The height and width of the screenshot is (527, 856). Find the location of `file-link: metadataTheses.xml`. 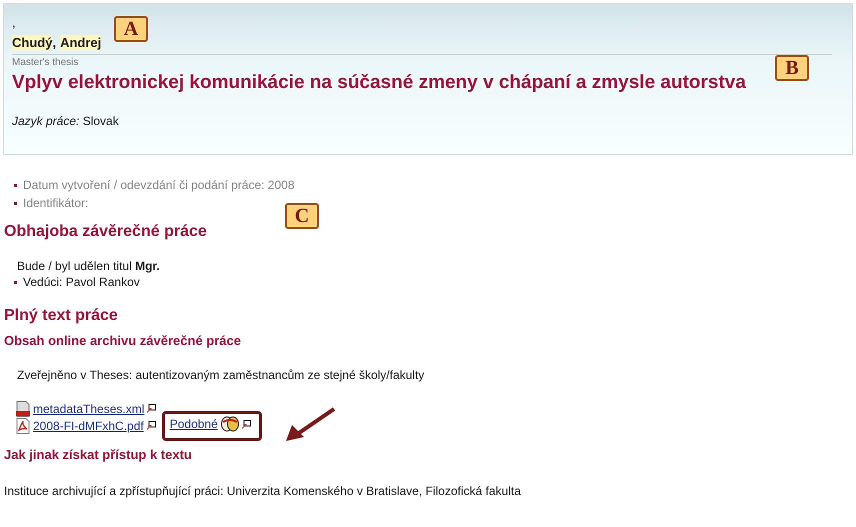

file-link: metadataTheses.xml is located at coordinates (88, 409).